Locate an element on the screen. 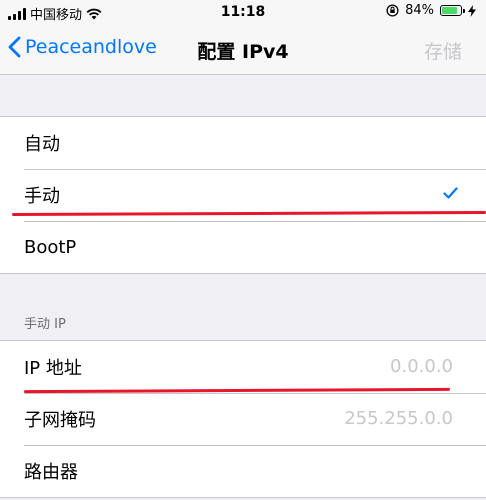  option-bootp: BootP is located at coordinates (243, 247).